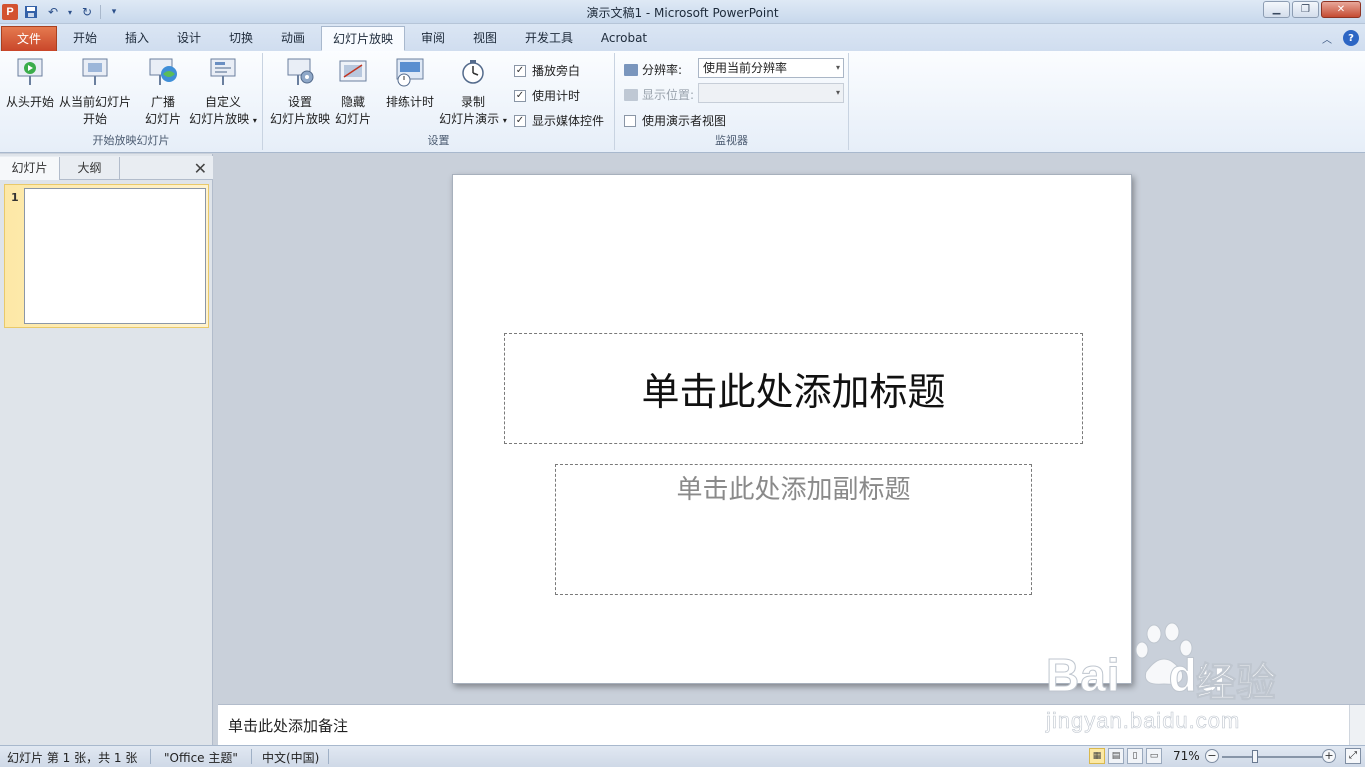 The width and height of the screenshot is (1365, 767). What do you see at coordinates (353, 92) in the screenshot?
I see `hide-slide-button: 隐藏 幻灯片` at bounding box center [353, 92].